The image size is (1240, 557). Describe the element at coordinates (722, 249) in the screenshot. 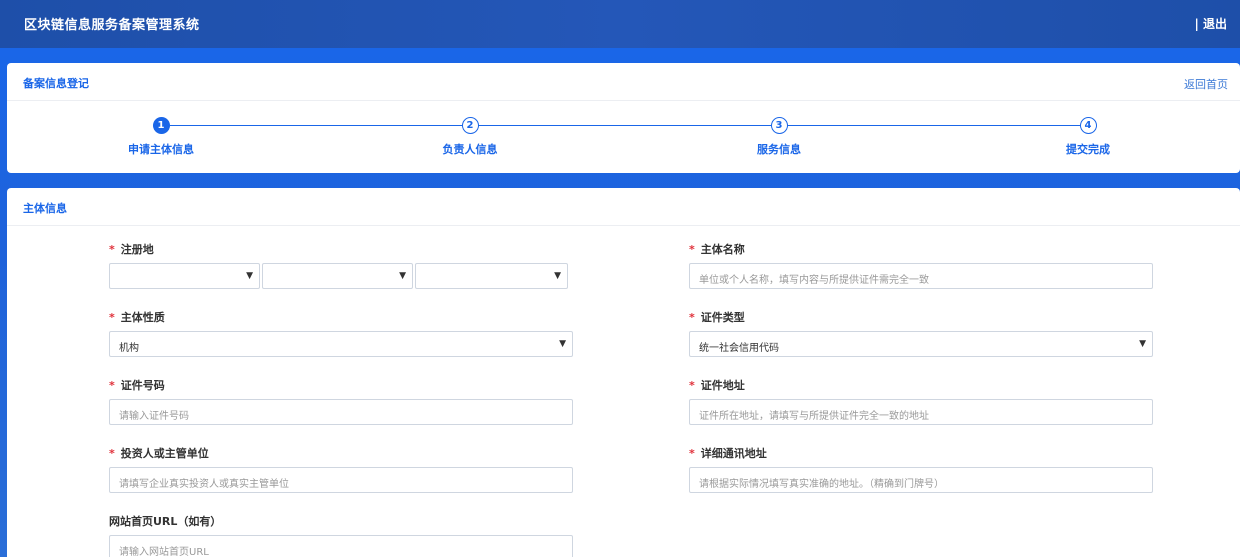

I see `field-label: 主体名称` at that location.